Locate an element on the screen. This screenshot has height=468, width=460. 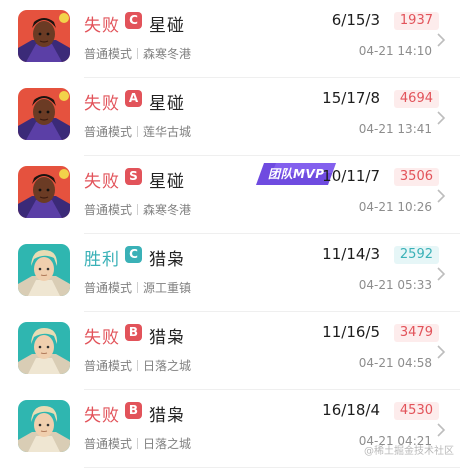
score-badge: 1937 is located at coordinates (416, 21).